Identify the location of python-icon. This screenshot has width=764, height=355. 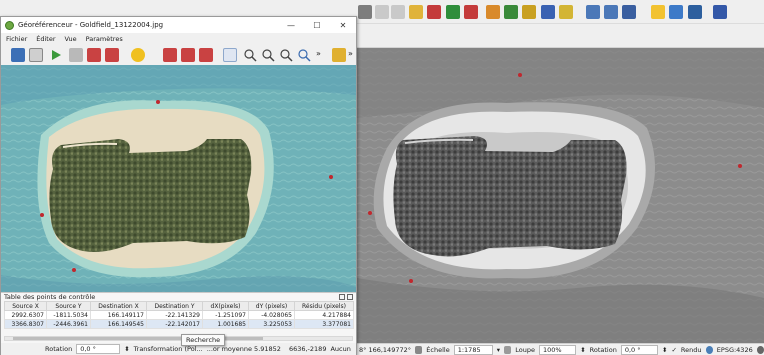
(658, 12).